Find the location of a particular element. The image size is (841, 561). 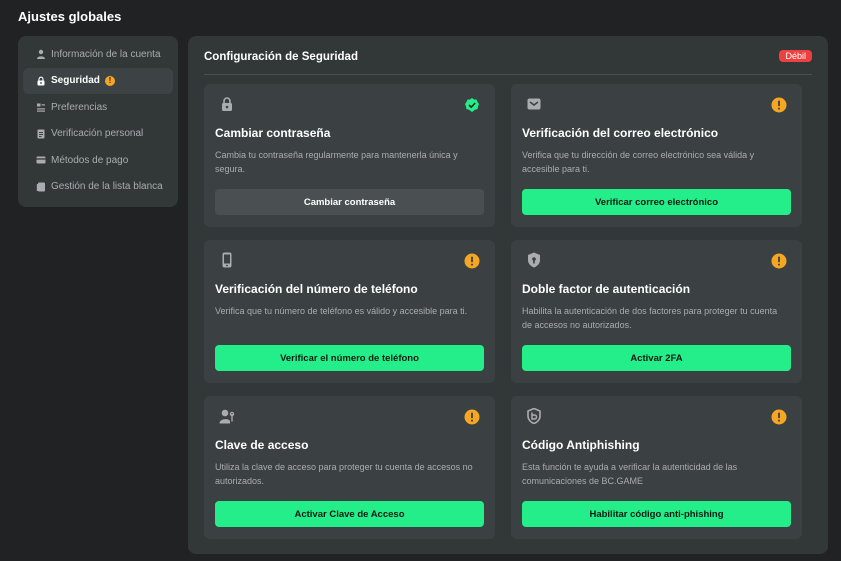

card-title: Verificación del número de teléfono is located at coordinates (316, 289).